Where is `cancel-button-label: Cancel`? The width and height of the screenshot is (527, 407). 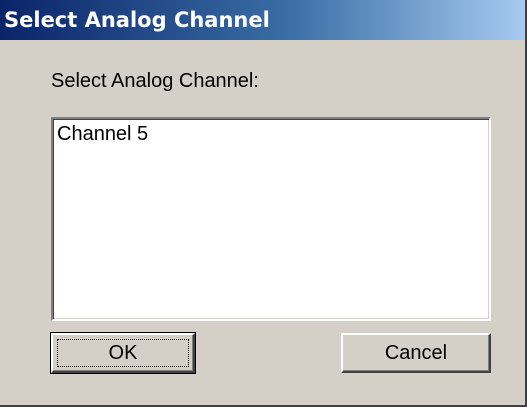
cancel-button-label: Cancel is located at coordinates (416, 352).